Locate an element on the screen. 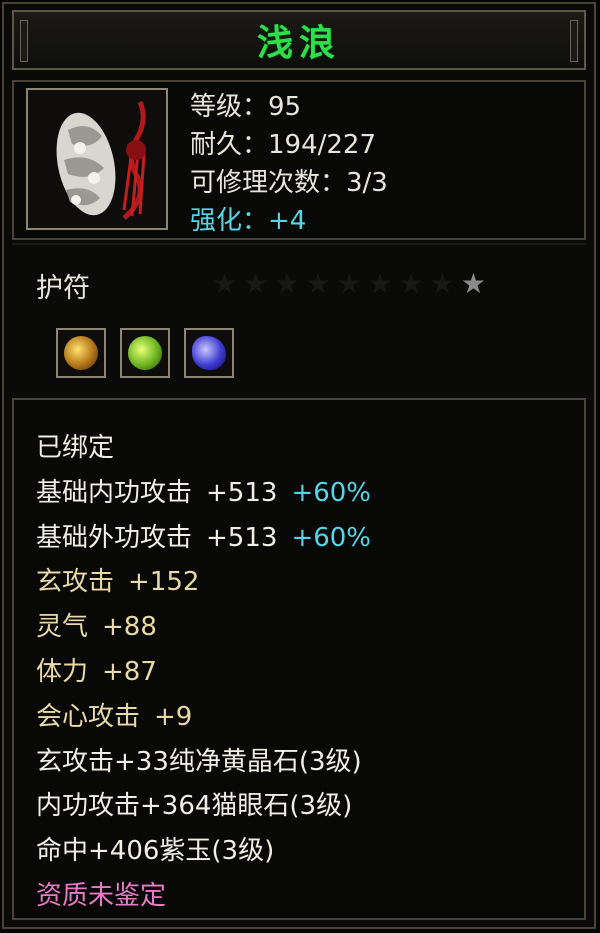  gem-slots is located at coordinates (145, 353).